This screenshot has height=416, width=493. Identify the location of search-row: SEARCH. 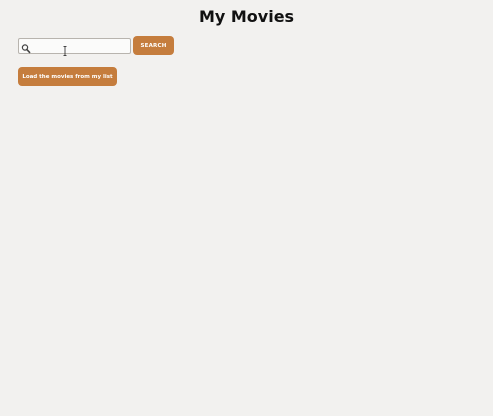
(96, 46).